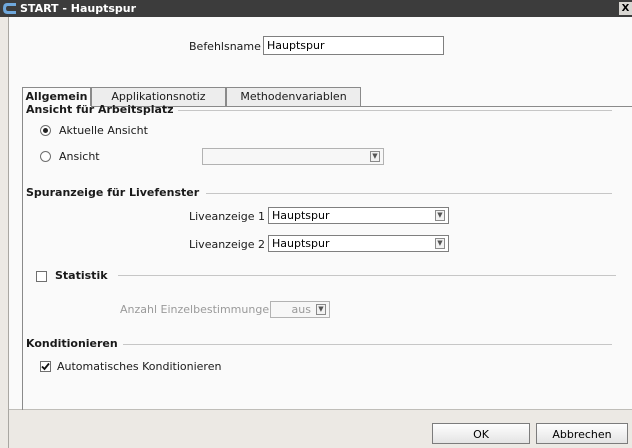  Describe the element at coordinates (4, 232) in the screenshot. I see `window-frame` at that location.